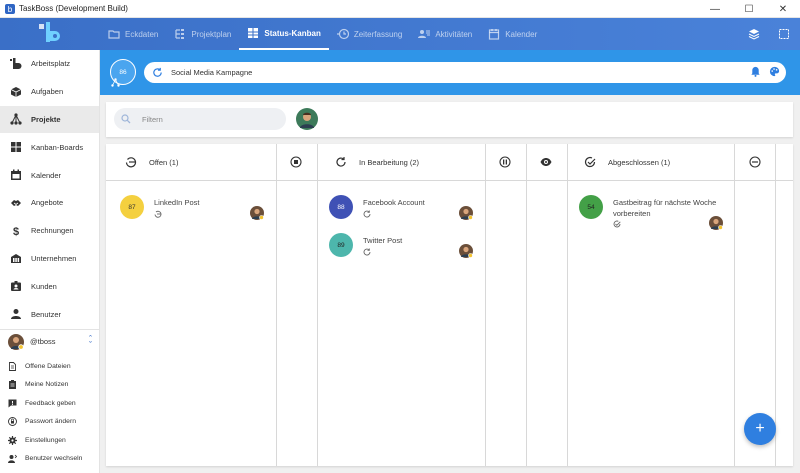 This screenshot has height=473, width=800. I want to click on menu-einstellungen: Einstellungen, so click(50, 440).